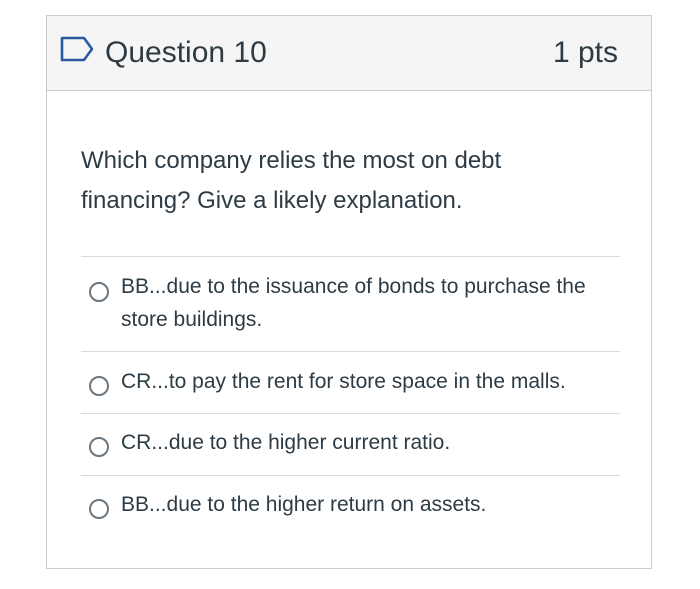 This screenshot has width=700, height=589. What do you see at coordinates (368, 442) in the screenshot?
I see `answer-label: CR...due to the higher current ratio.` at bounding box center [368, 442].